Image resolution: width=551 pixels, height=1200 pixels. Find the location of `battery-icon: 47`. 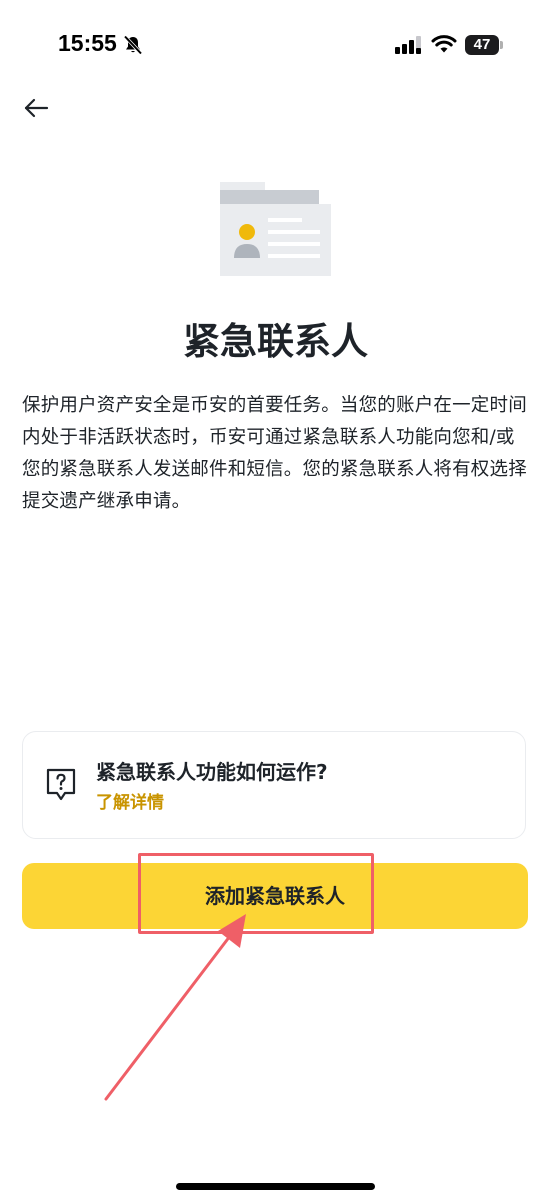

battery-icon: 47 is located at coordinates (482, 45).